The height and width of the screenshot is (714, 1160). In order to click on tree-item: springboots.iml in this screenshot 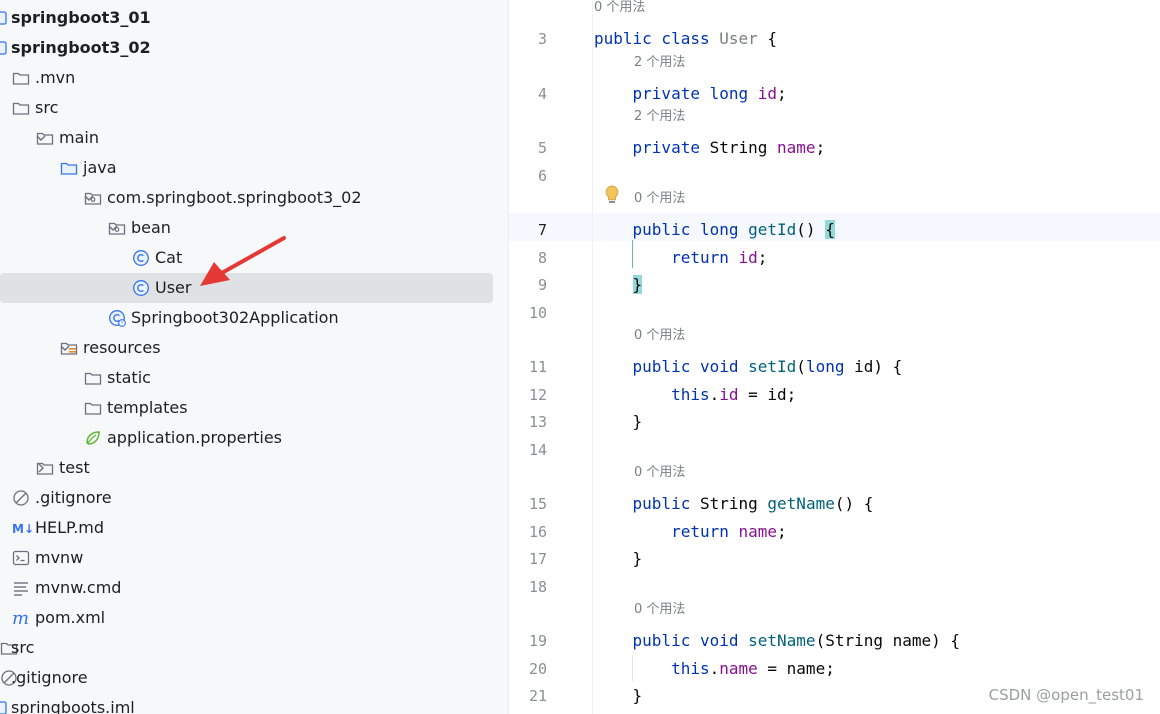, I will do `click(250, 703)`.